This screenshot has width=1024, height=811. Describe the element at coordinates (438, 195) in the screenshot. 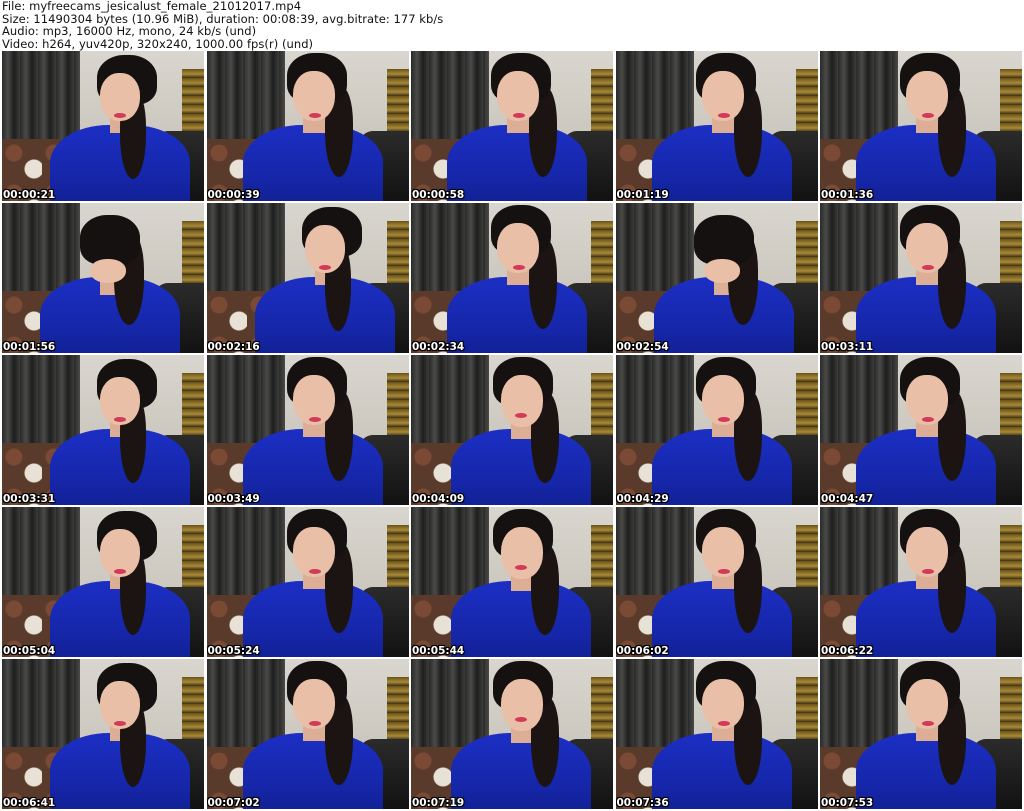

I see `timestamp-label: 00:00:58` at that location.